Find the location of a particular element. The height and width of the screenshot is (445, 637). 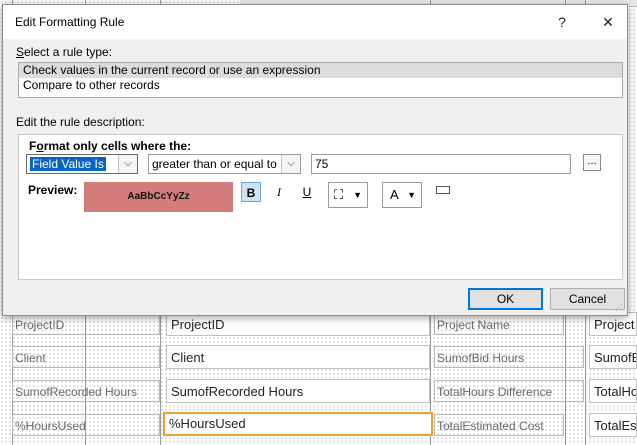

dialog-title: Edit Formatting Rule is located at coordinates (70, 22).